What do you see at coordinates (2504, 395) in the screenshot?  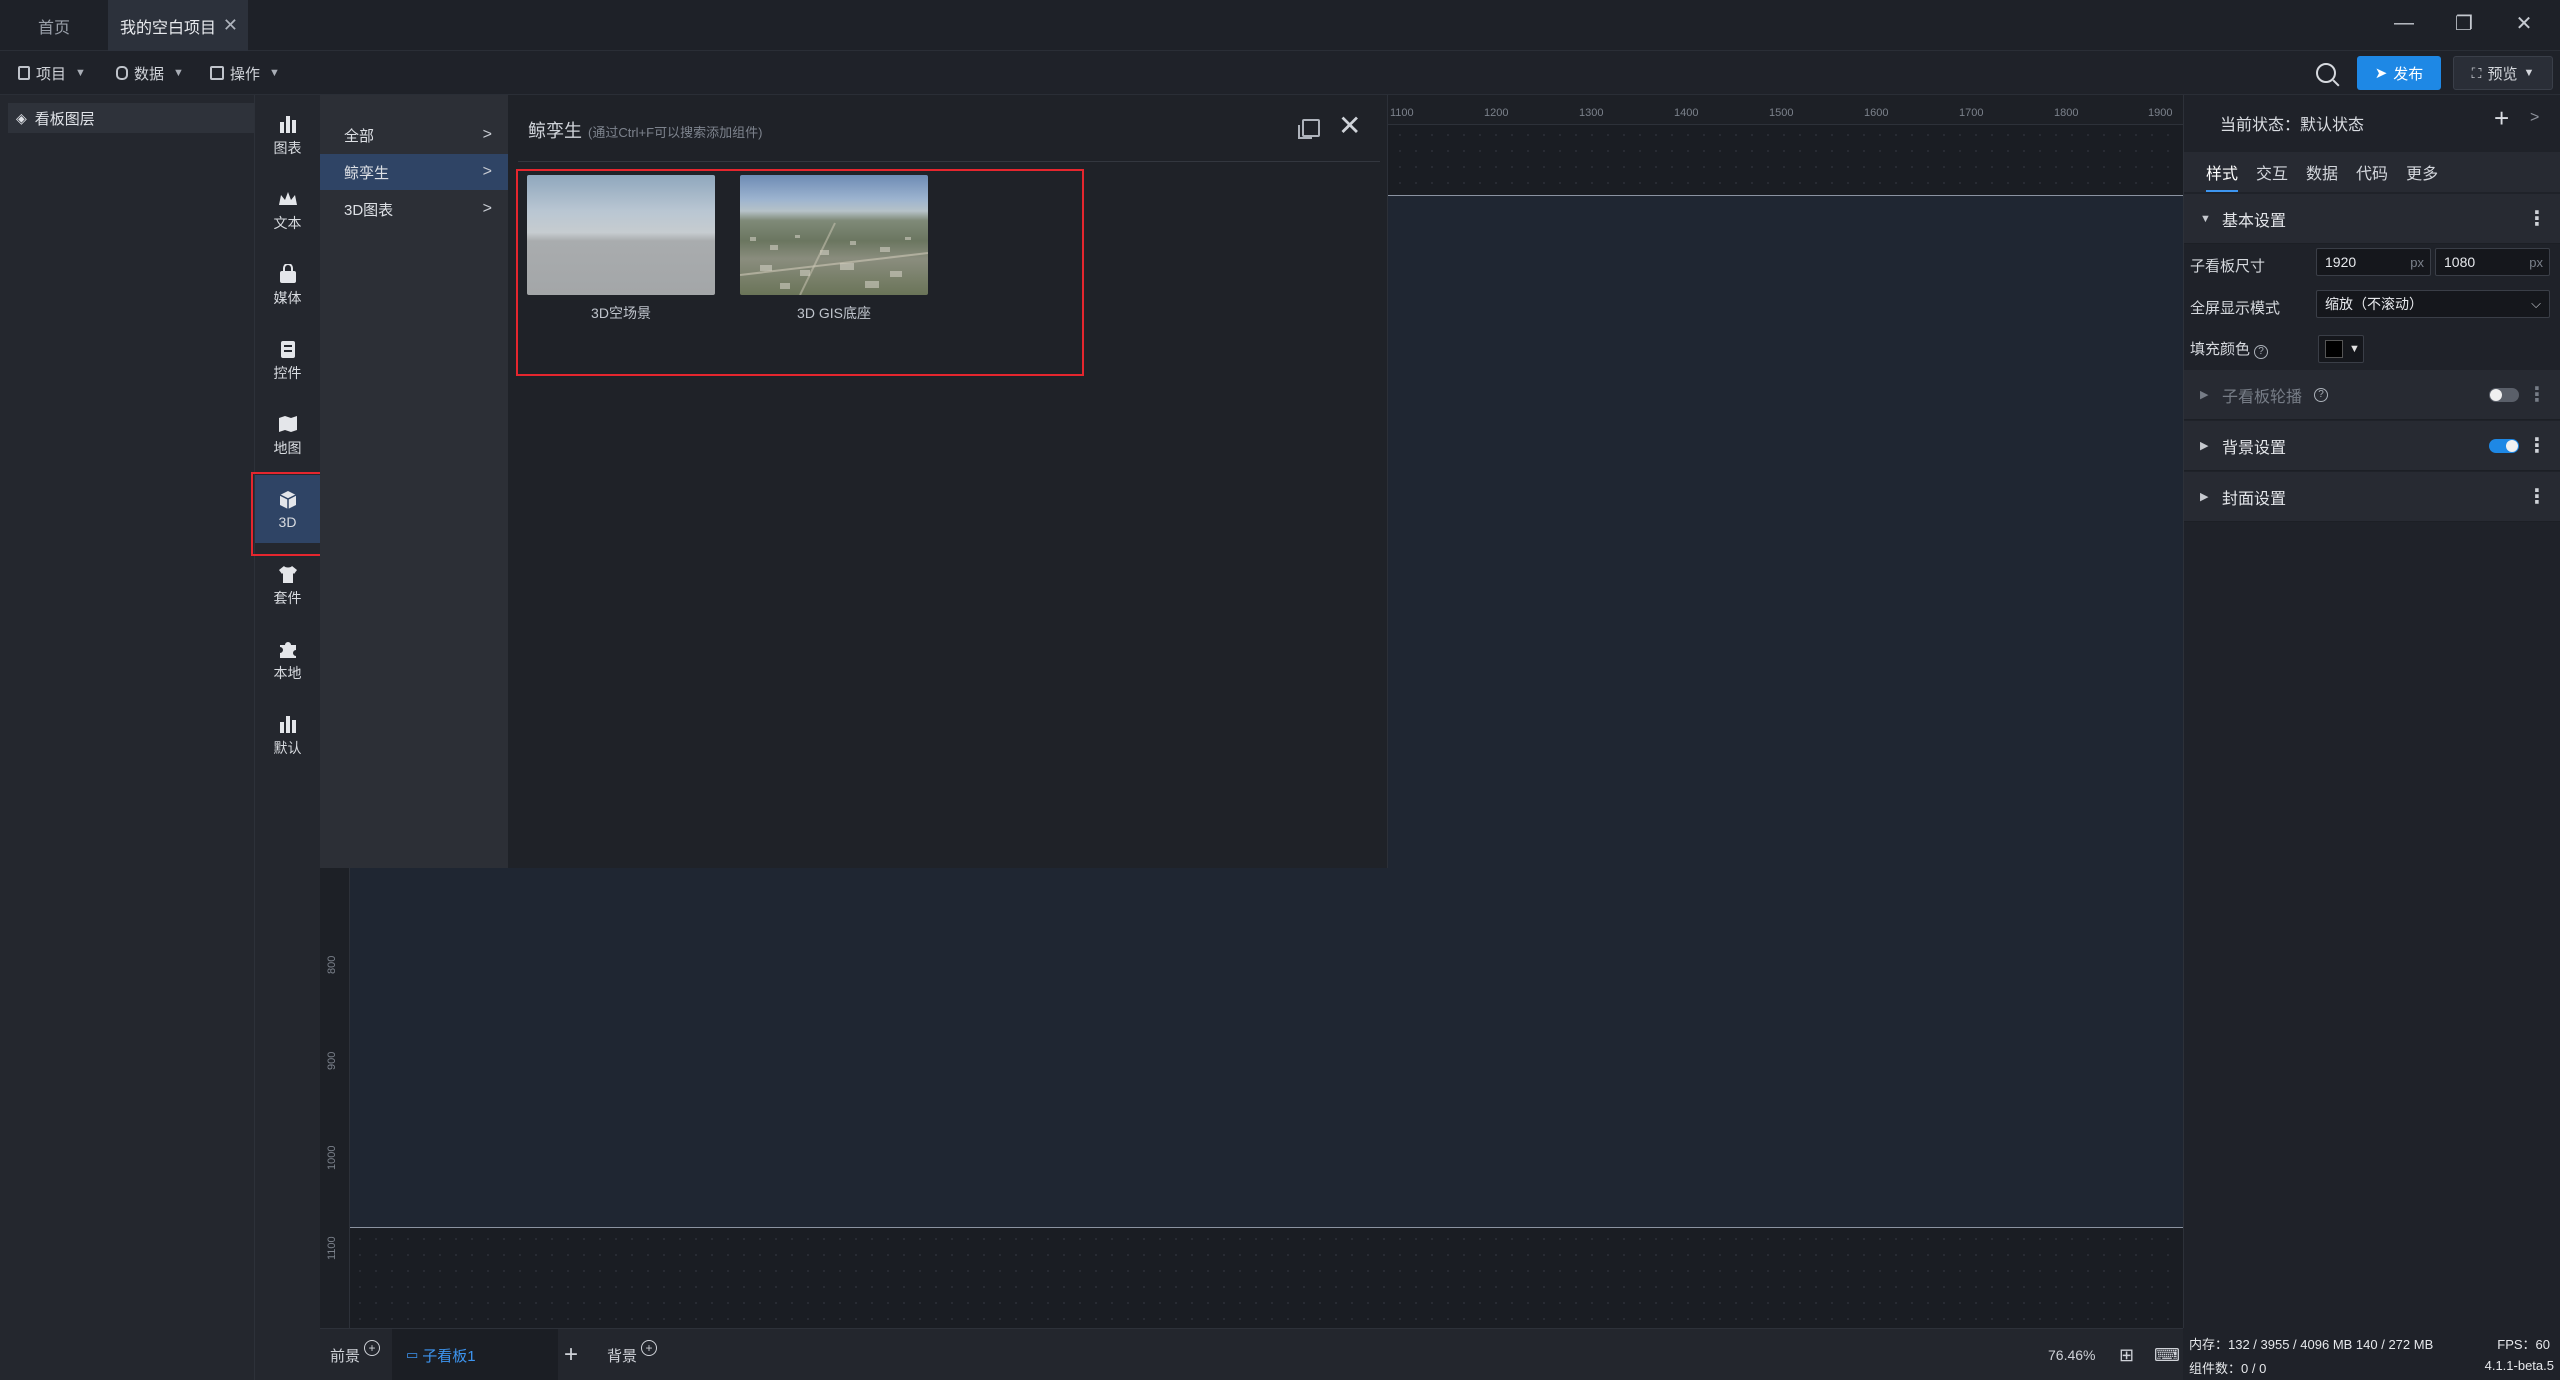 I see `carousel-toggle` at bounding box center [2504, 395].